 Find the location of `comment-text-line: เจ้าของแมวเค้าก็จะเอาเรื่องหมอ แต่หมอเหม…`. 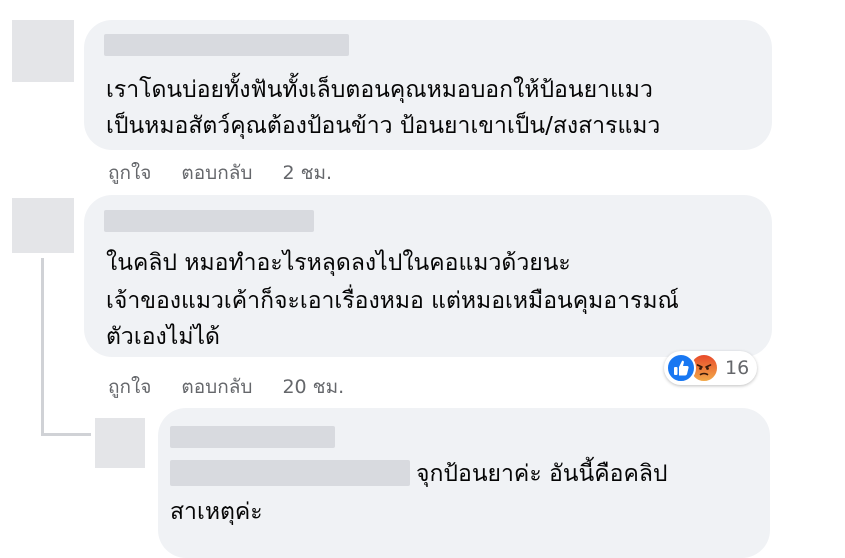

comment-text-line: เจ้าของแมวเค้าก็จะเอาเรื่องหมอ แต่หมอเหม… is located at coordinates (392, 301).